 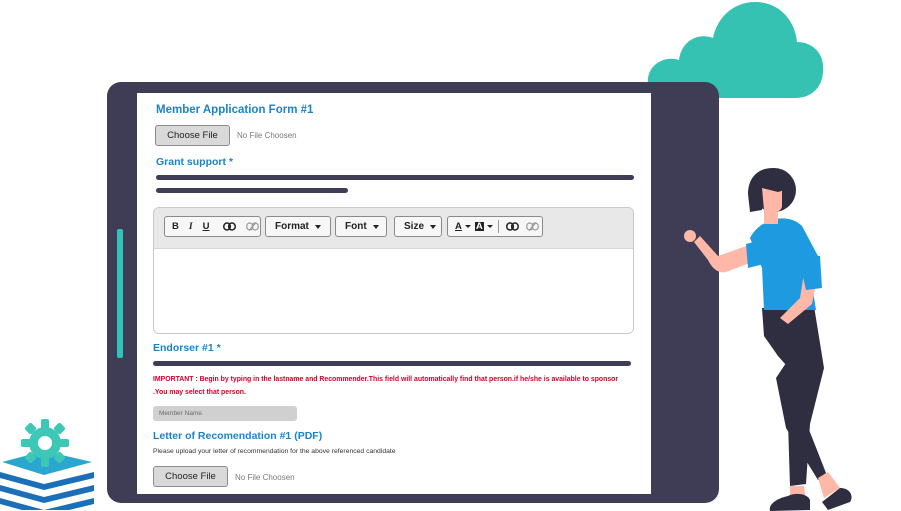 What do you see at coordinates (458, 226) in the screenshot?
I see `text-color-button: A` at bounding box center [458, 226].